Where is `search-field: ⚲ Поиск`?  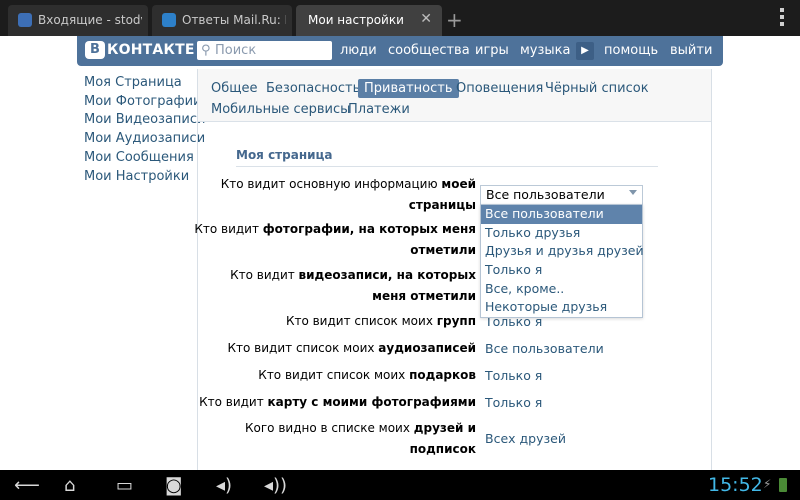 search-field: ⚲ Поиск is located at coordinates (264, 50).